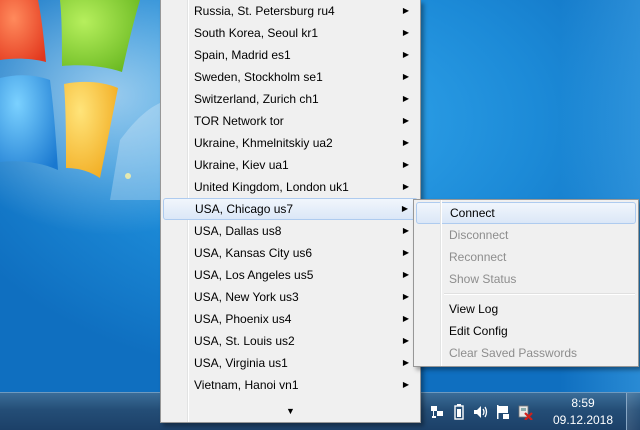 This screenshot has height=430, width=640. Describe the element at coordinates (256, 99) in the screenshot. I see `menu-item-label: Switzerland, Zurich ch1` at that location.